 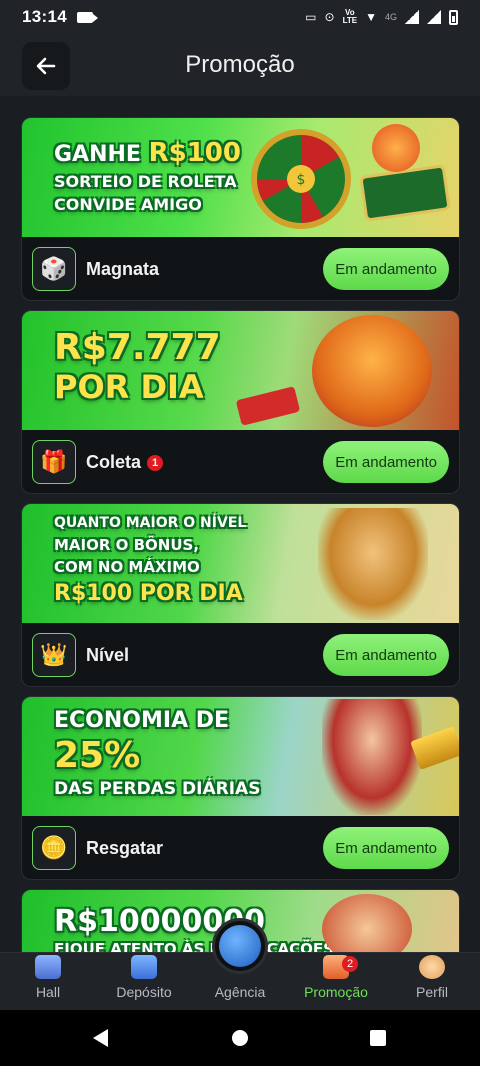 What do you see at coordinates (432, 967) in the screenshot?
I see `profile-icon` at bounding box center [432, 967].